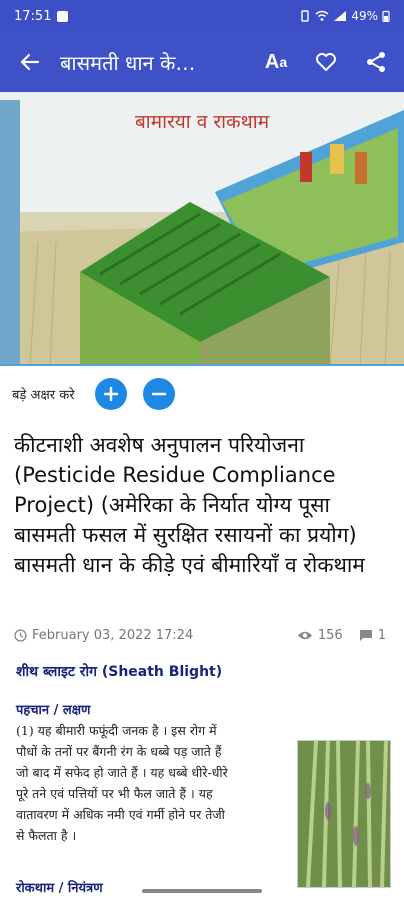  I want to click on gesture-bar, so click(202, 891).